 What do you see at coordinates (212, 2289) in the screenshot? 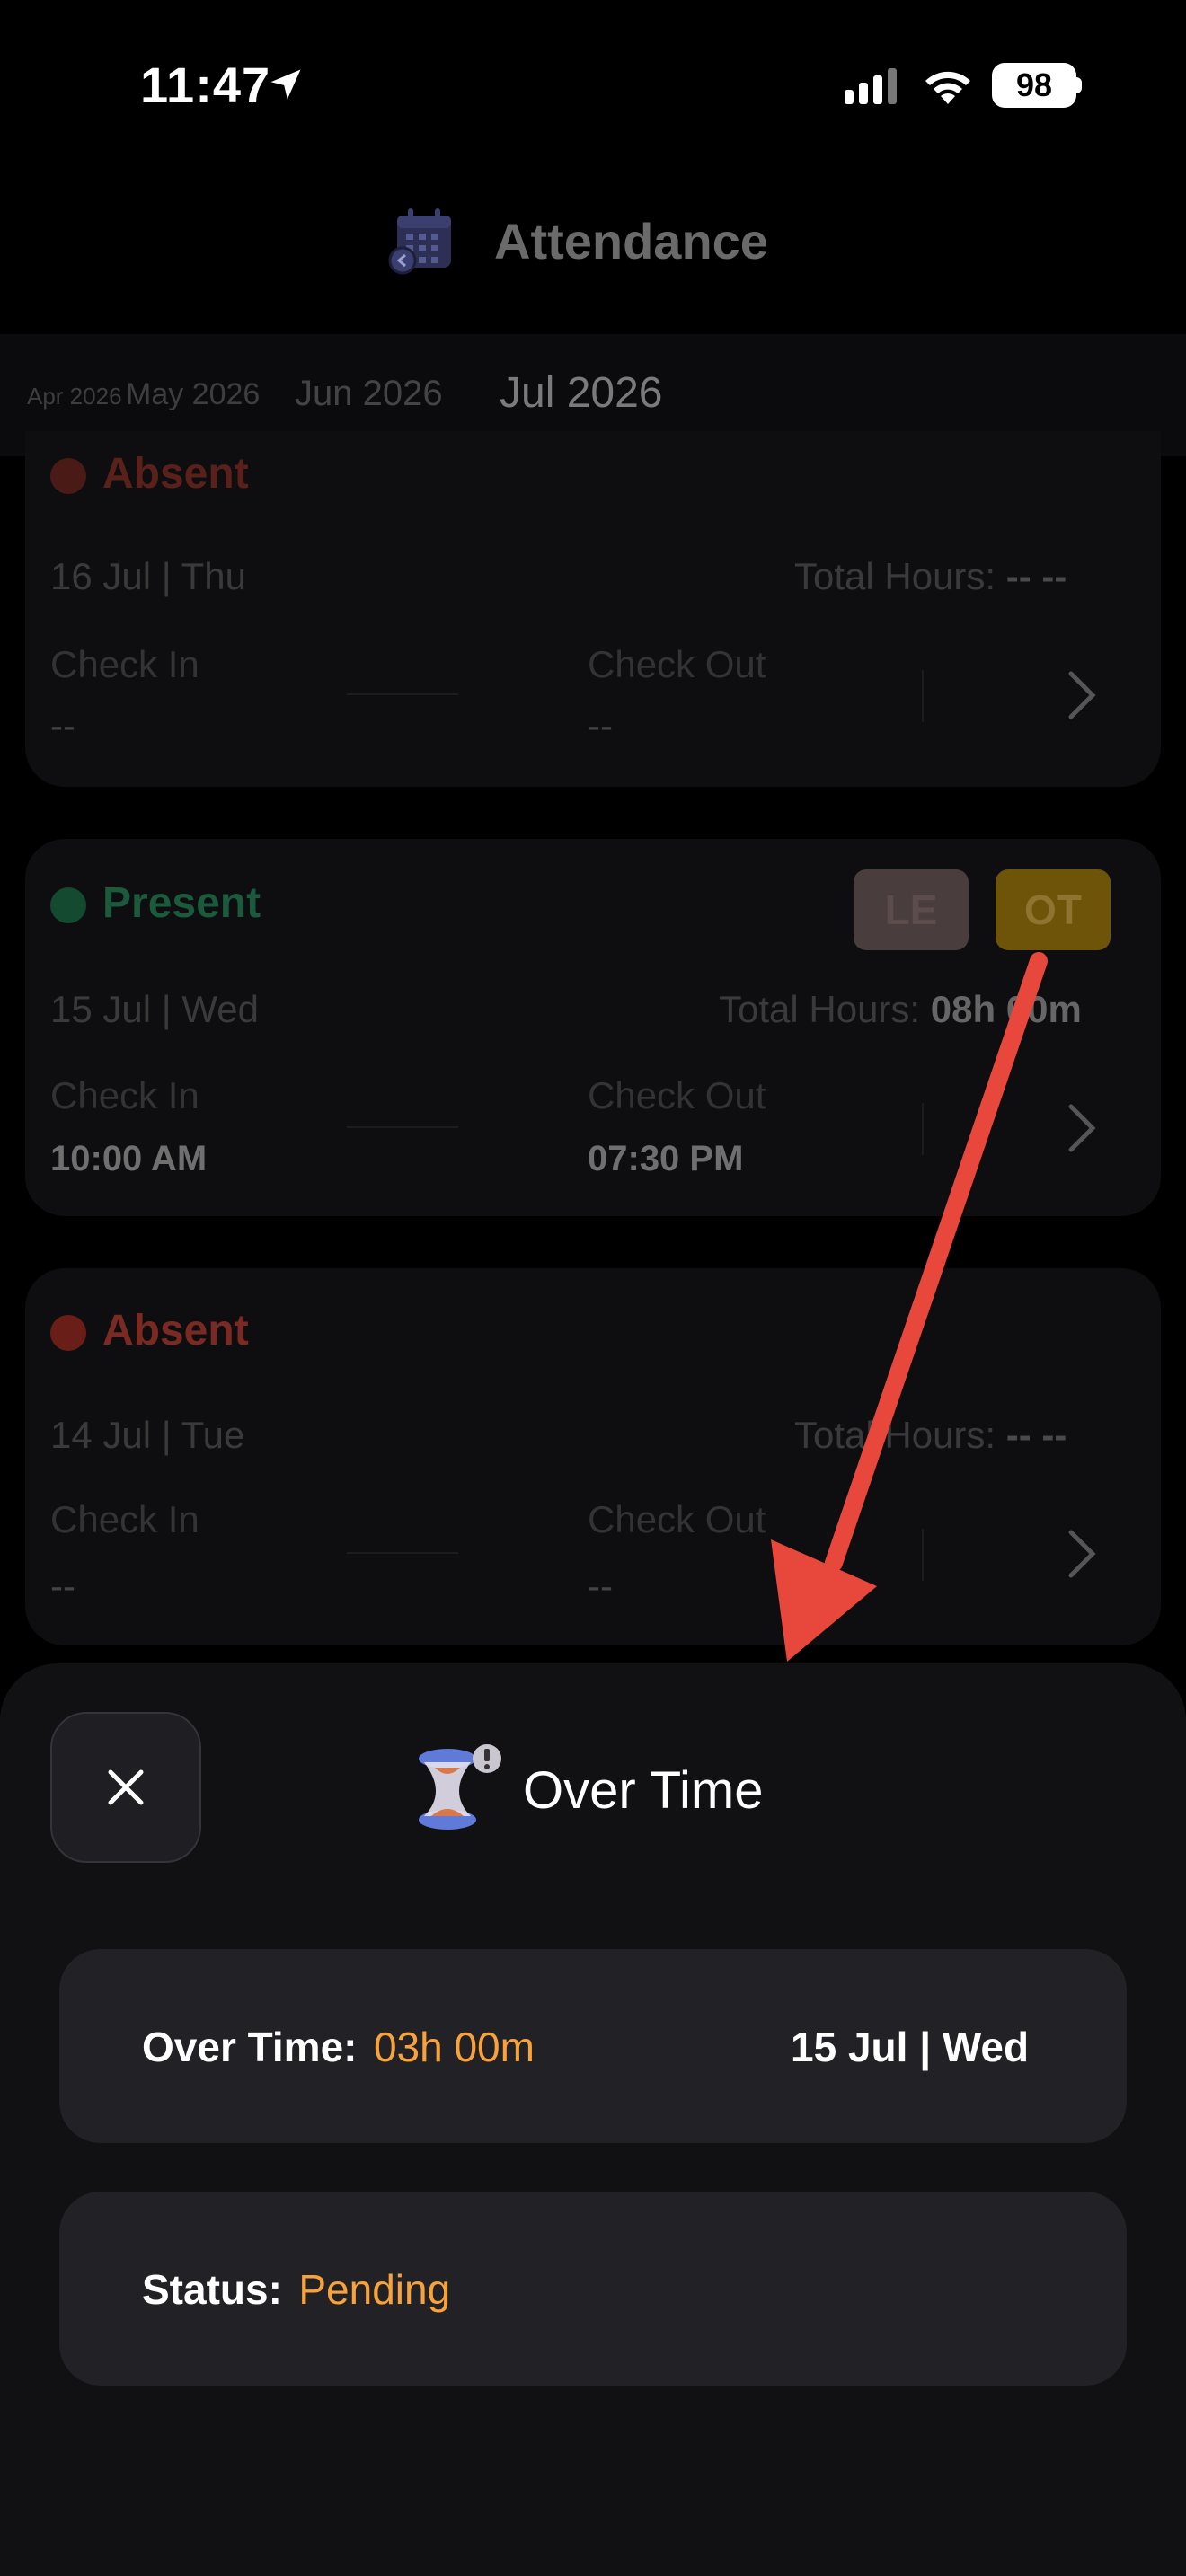
I see `status-label: Status:` at bounding box center [212, 2289].